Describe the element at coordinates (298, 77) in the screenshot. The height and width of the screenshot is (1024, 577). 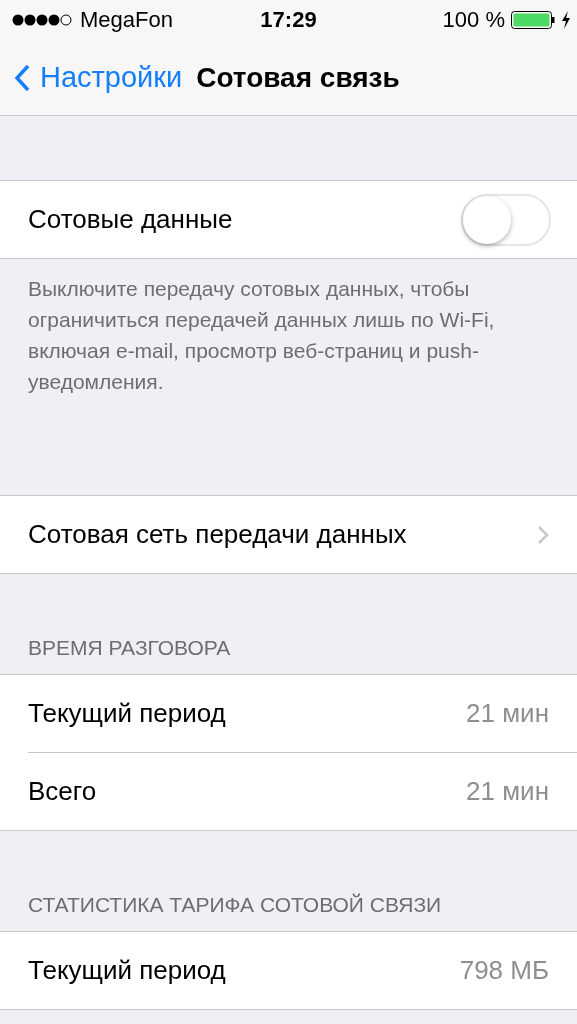
I see `screen-title: Сотовая связь` at that location.